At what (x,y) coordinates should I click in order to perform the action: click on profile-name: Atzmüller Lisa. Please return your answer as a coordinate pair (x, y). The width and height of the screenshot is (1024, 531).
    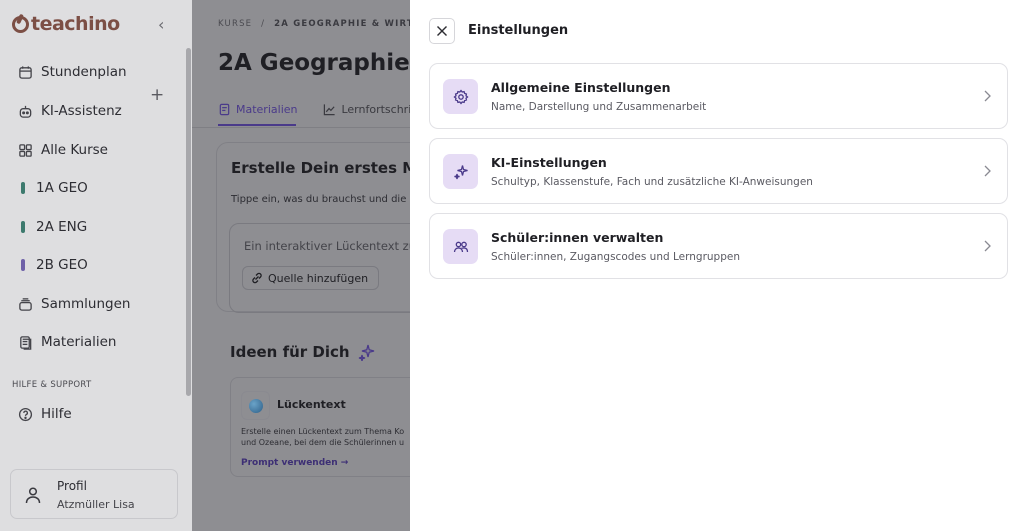
    Looking at the image, I should click on (96, 504).